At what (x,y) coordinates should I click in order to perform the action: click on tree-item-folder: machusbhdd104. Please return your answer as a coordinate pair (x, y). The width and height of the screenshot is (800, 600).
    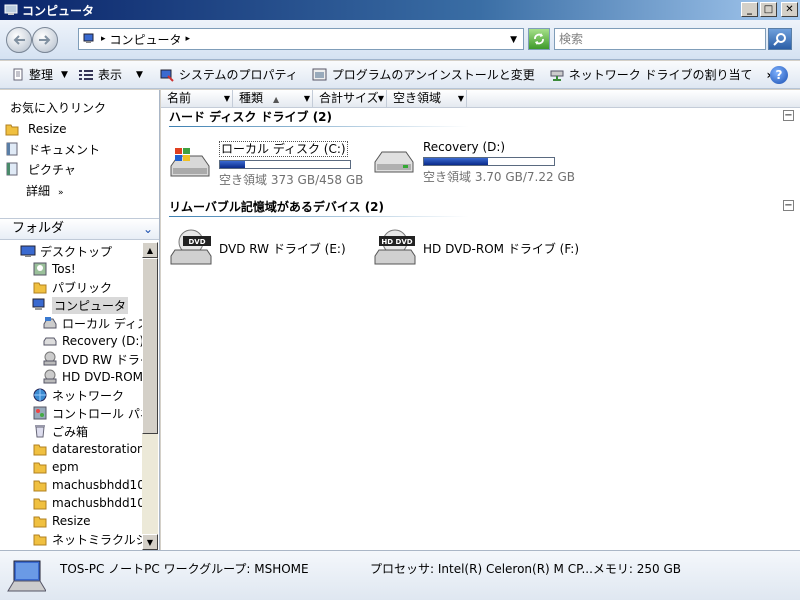
    Looking at the image, I should click on (87, 485).